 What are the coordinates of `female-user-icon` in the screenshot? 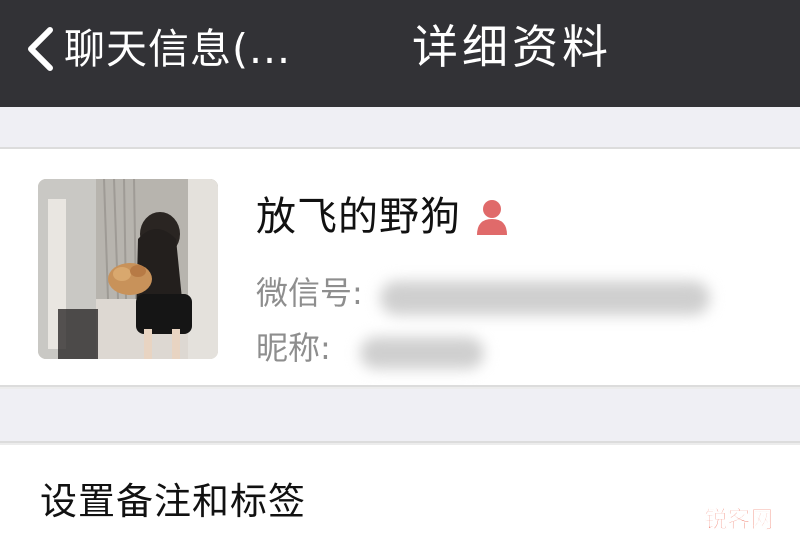 It's located at (492, 217).